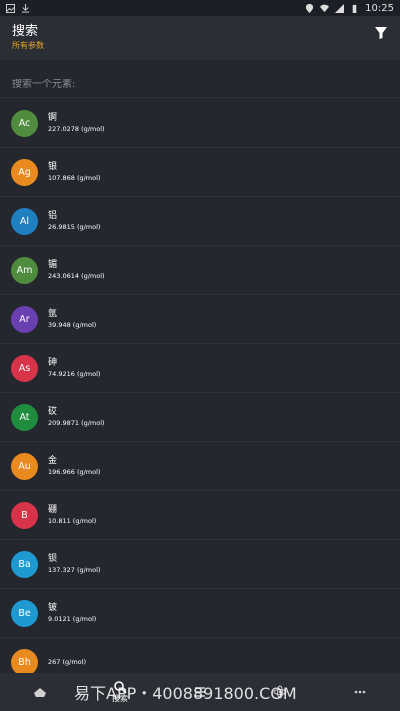 The image size is (400, 711). What do you see at coordinates (18, 8) in the screenshot?
I see `status-left` at bounding box center [18, 8].